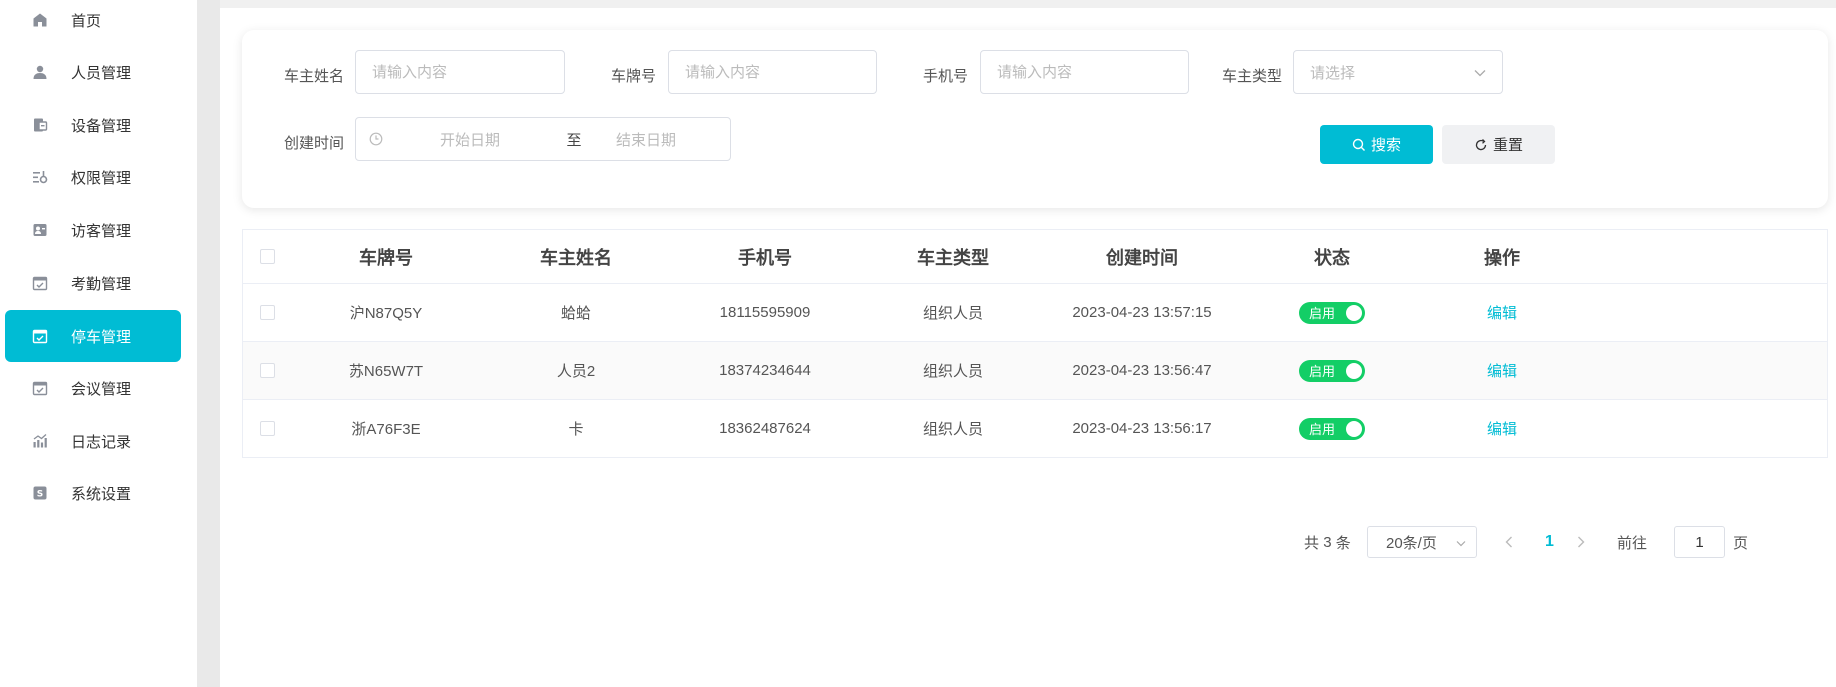 The width and height of the screenshot is (1836, 687). I want to click on sidebar-item-logs: 日志记录, so click(93, 441).